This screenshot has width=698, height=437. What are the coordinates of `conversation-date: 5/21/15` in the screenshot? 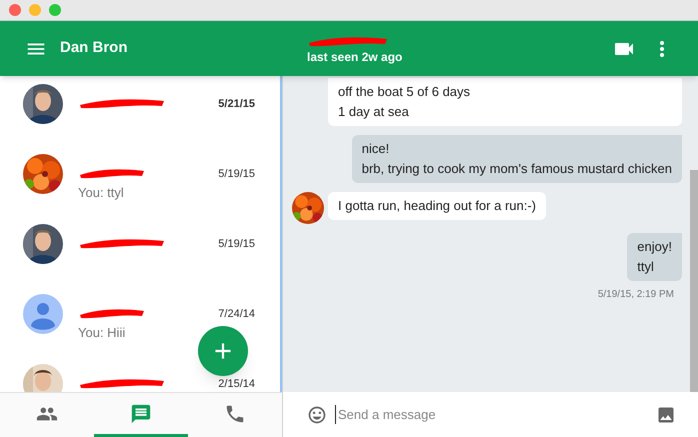 It's located at (236, 104).